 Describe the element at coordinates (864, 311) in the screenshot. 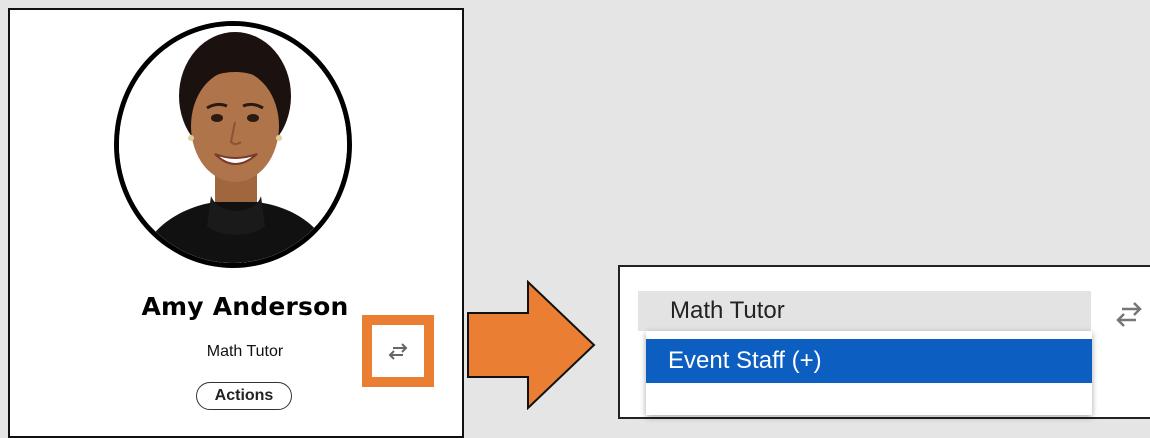

I see `role-select: Math Tutor` at that location.